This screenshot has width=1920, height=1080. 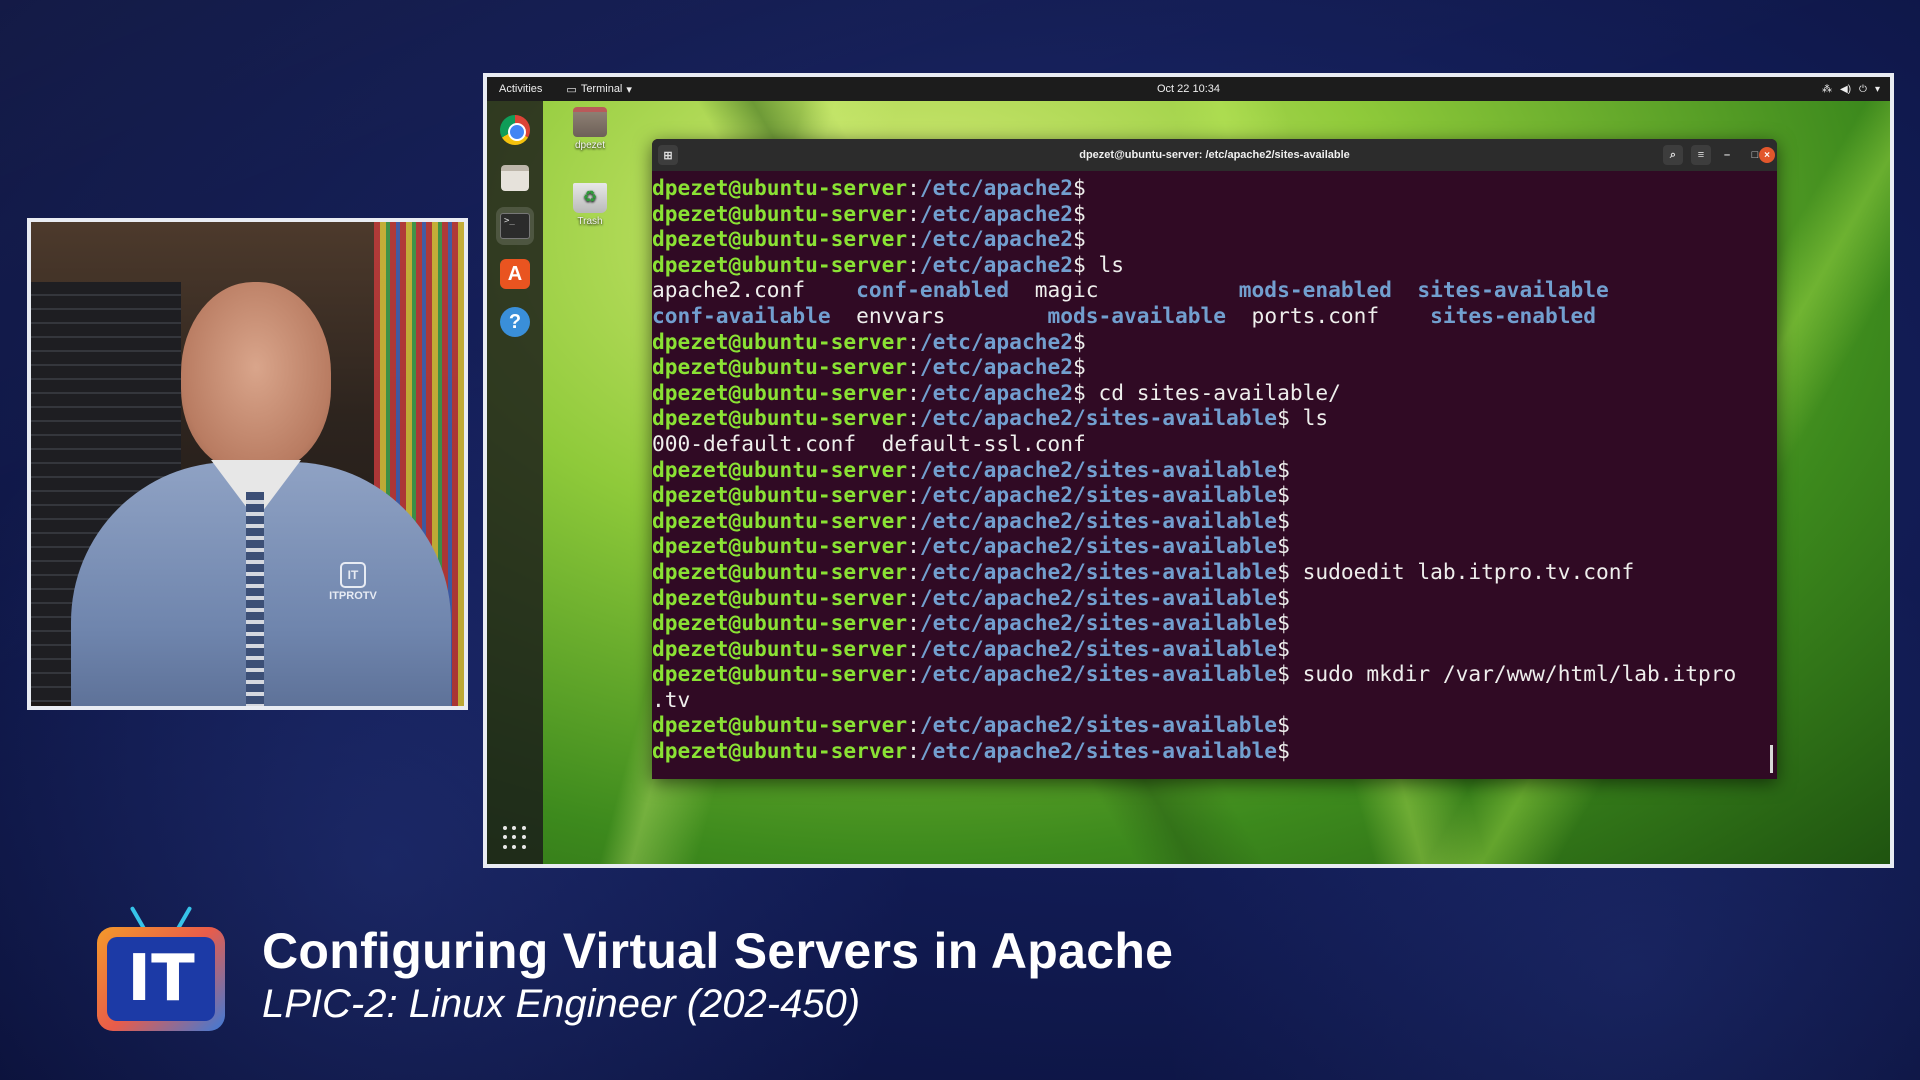 What do you see at coordinates (520, 89) in the screenshot?
I see `activities-button: Activities` at bounding box center [520, 89].